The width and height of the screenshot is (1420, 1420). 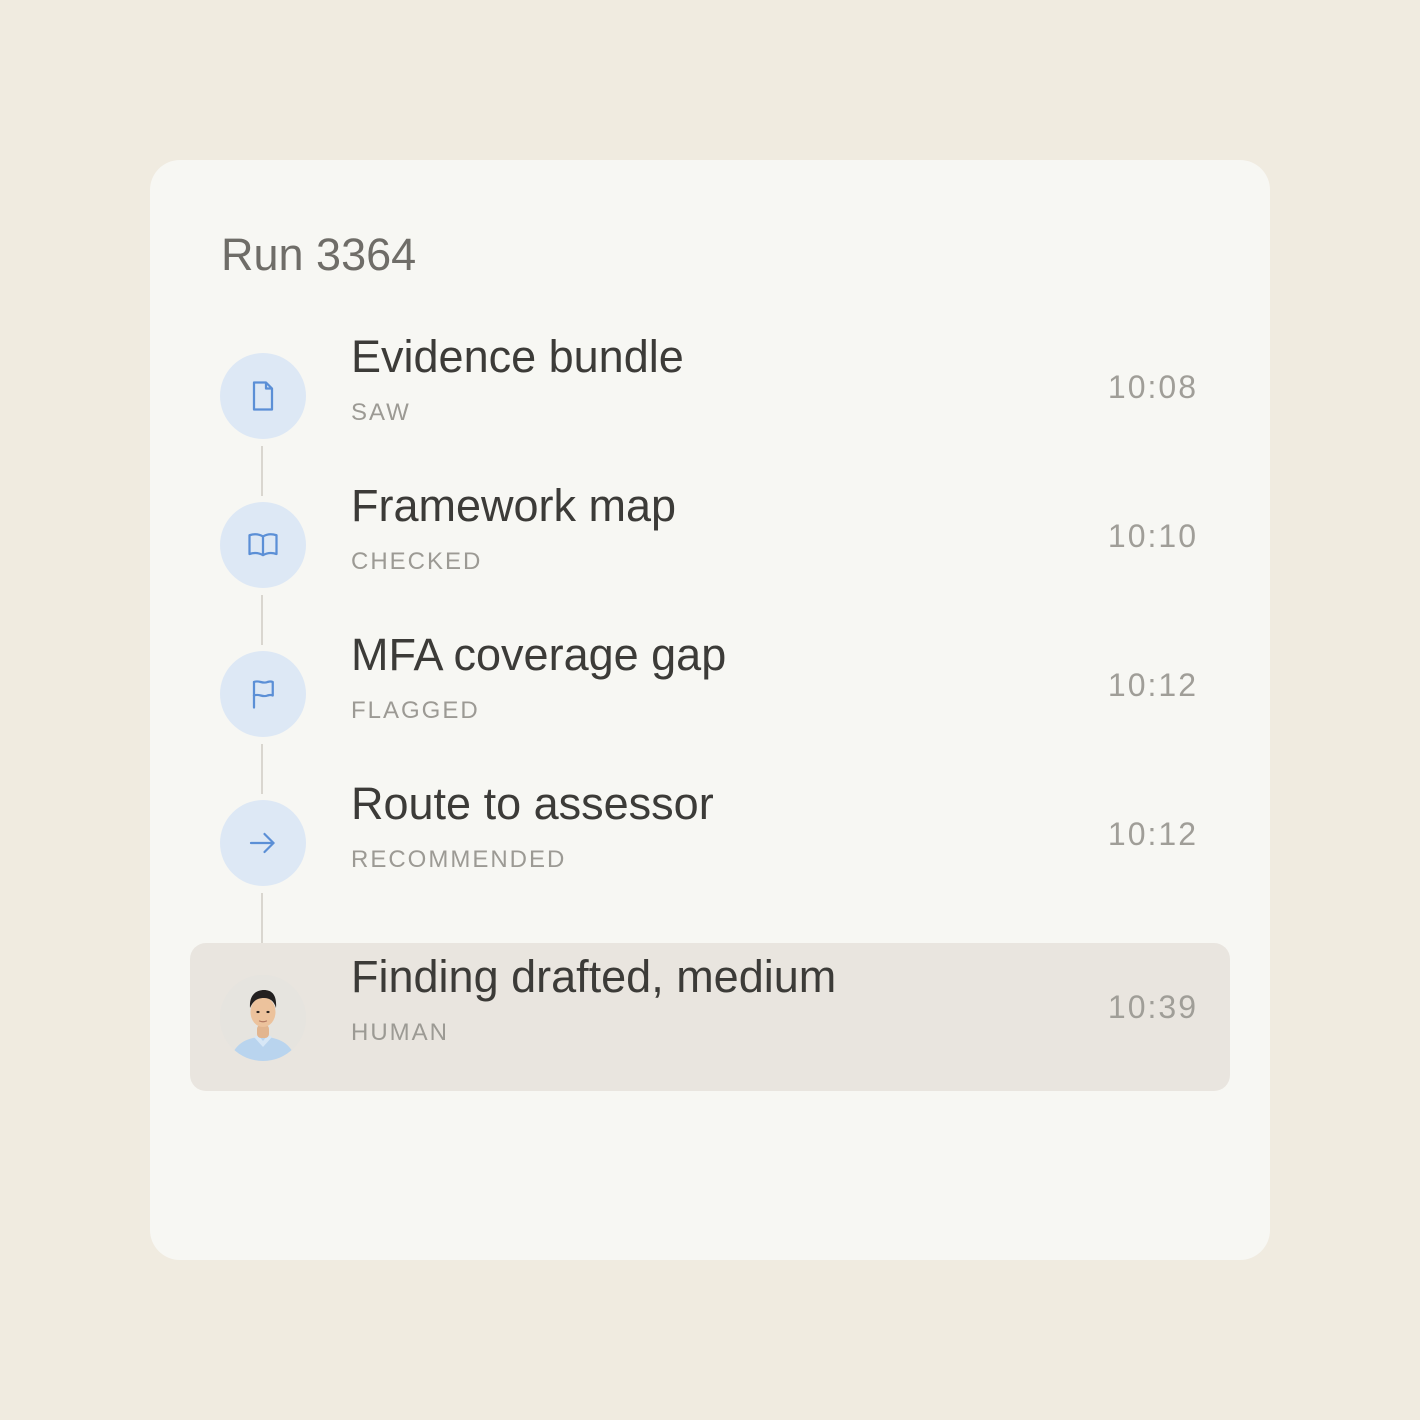 I want to click on timeline-item-status: HUMAN, so click(x=400, y=1032).